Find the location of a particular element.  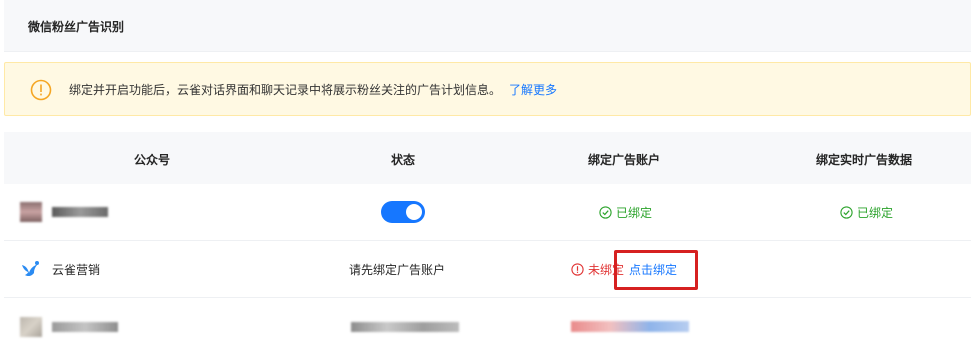

learn-more-link: 了解更多 is located at coordinates (533, 90).